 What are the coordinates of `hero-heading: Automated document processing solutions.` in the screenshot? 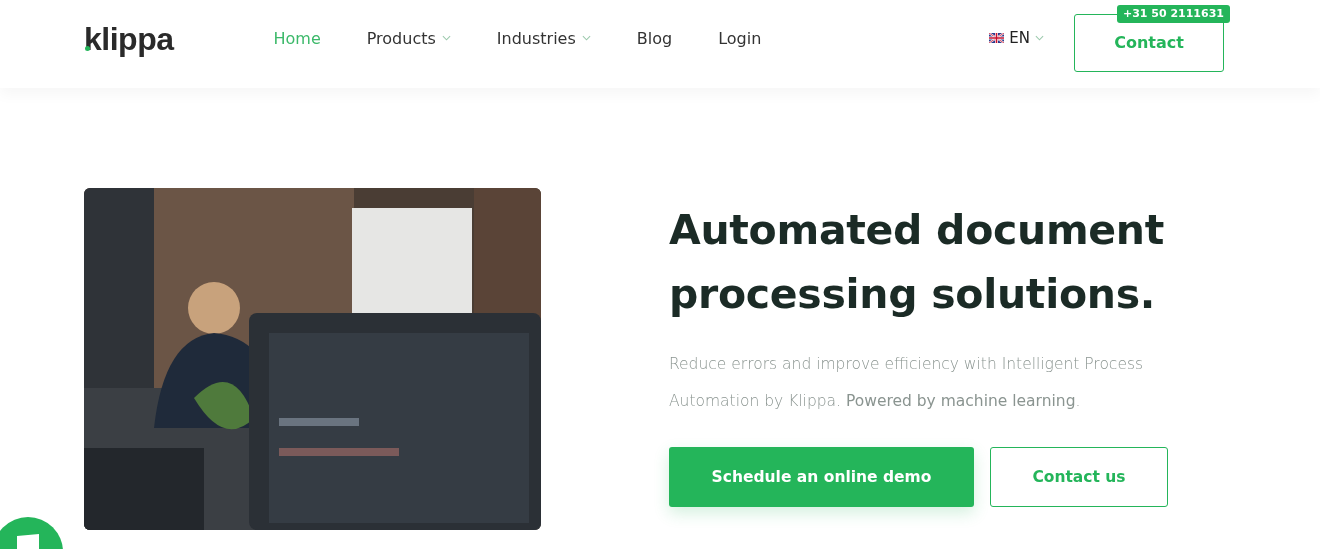 It's located at (917, 262).